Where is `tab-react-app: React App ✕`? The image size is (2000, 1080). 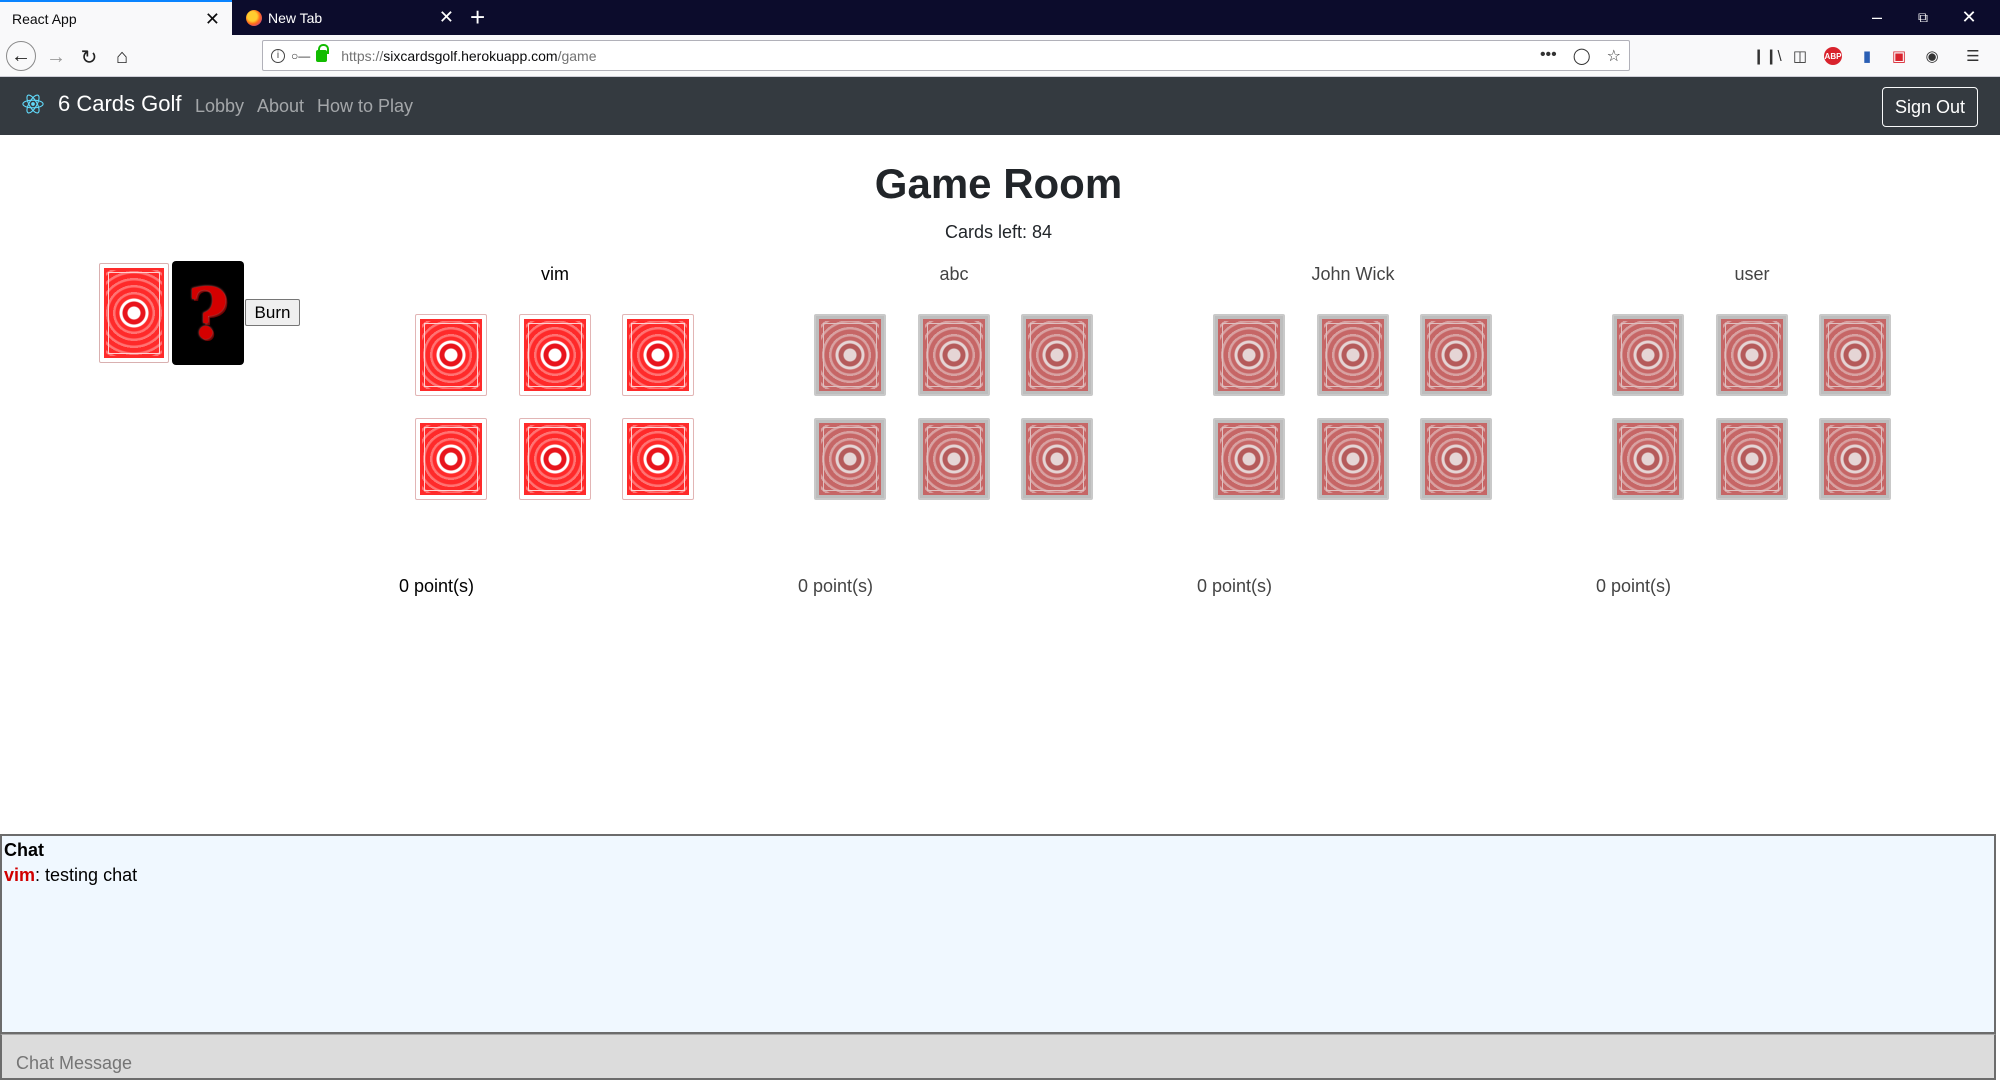 tab-react-app: React App ✕ is located at coordinates (116, 17).